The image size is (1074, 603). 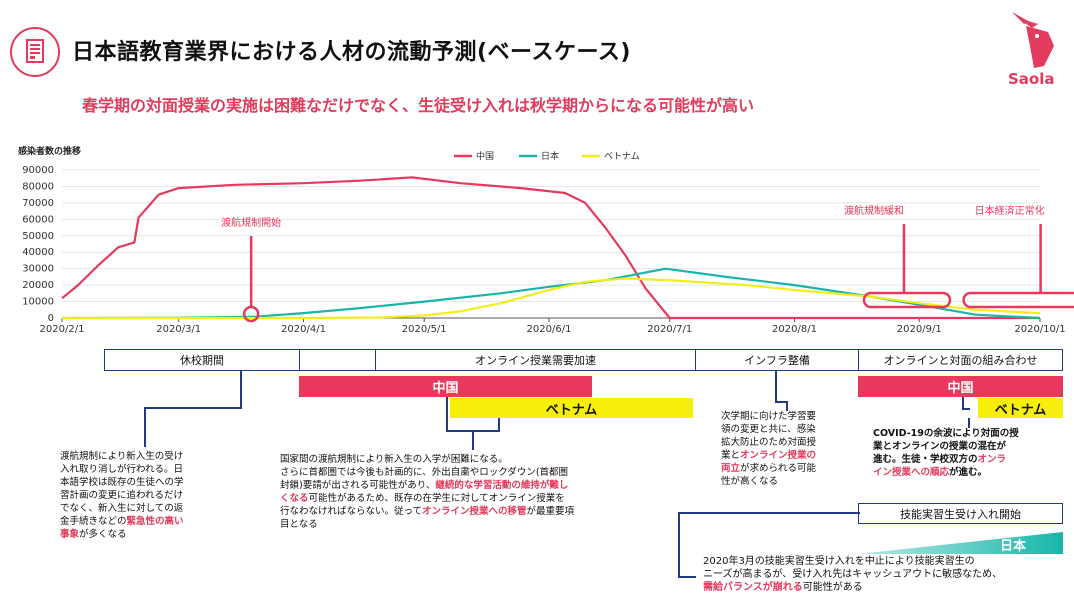 I want to click on legend-label: 日本, so click(x=550, y=156).